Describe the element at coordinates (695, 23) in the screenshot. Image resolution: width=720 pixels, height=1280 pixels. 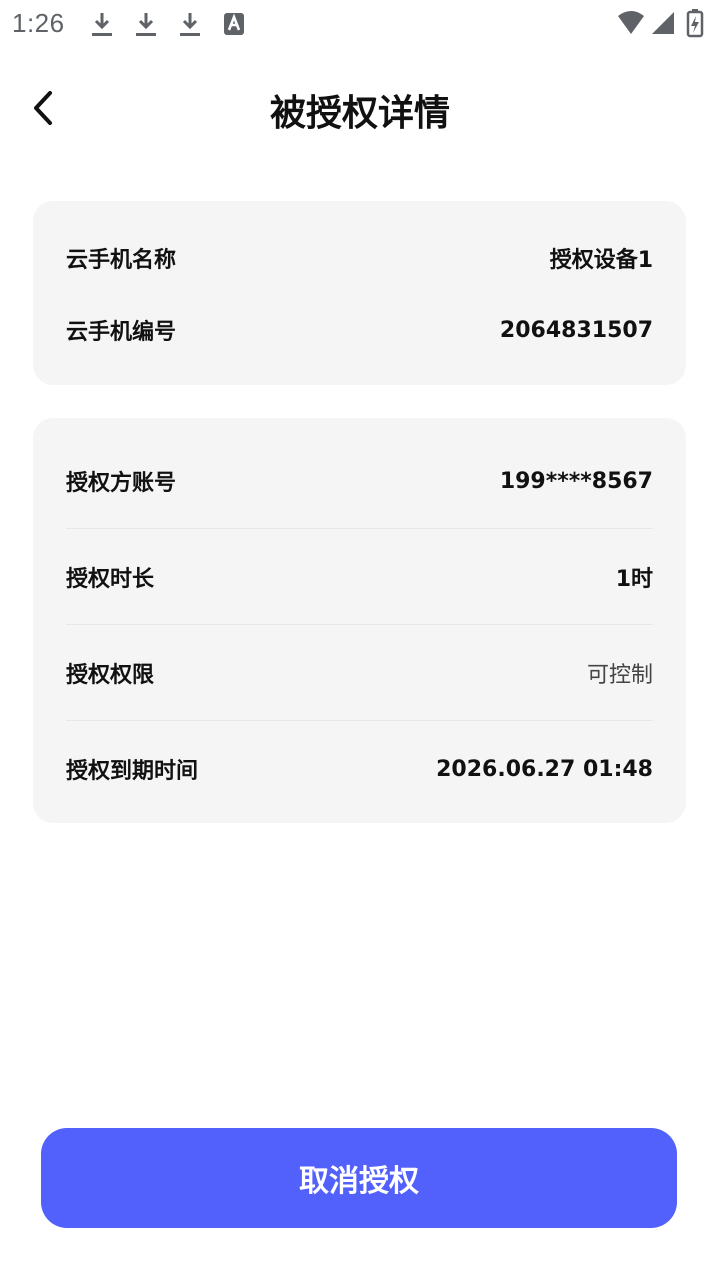
I see `battery-charging-icon` at that location.